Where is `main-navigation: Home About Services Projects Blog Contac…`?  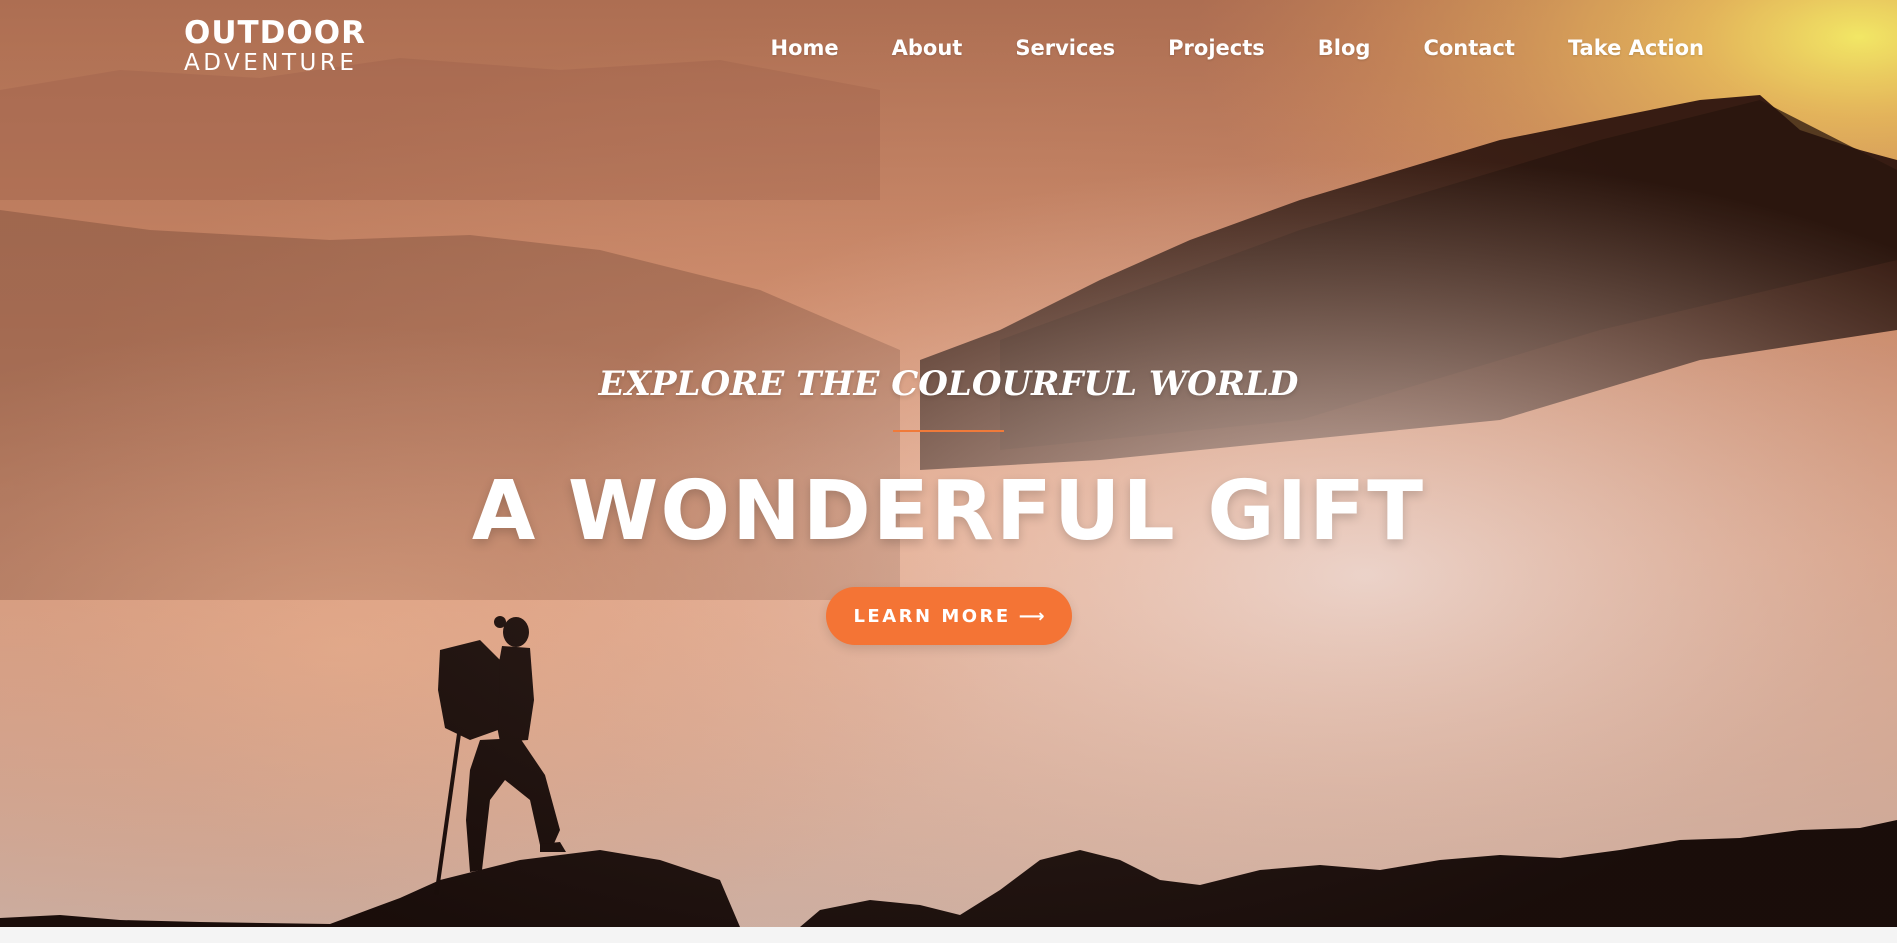 main-navigation: Home About Services Projects Blog Contac… is located at coordinates (1211, 48).